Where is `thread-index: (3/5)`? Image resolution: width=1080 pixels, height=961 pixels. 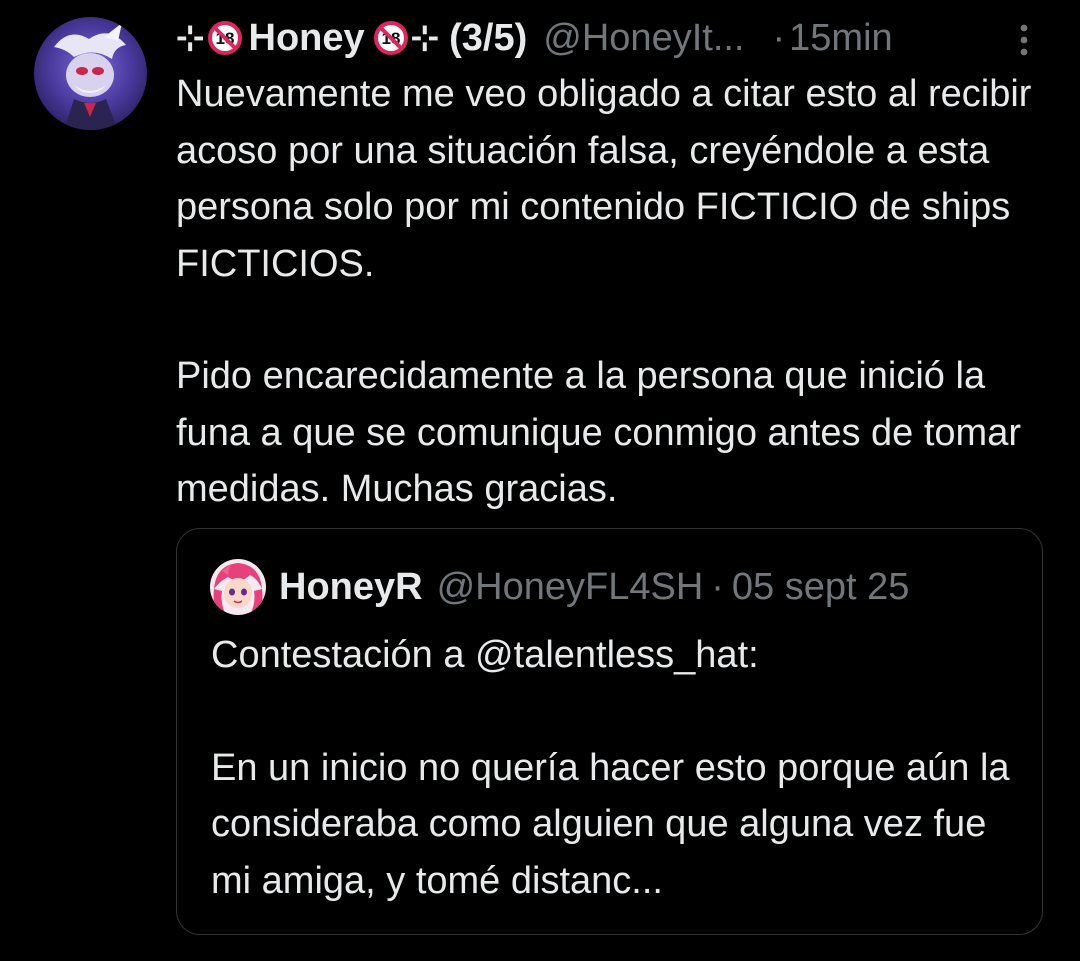
thread-index: (3/5) is located at coordinates (488, 37).